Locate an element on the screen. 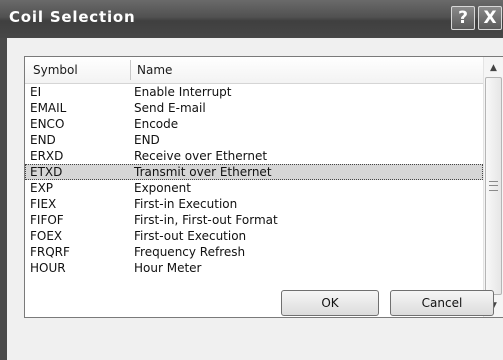 The width and height of the screenshot is (503, 360). list-item-name: Send E-mail is located at coordinates (170, 108).